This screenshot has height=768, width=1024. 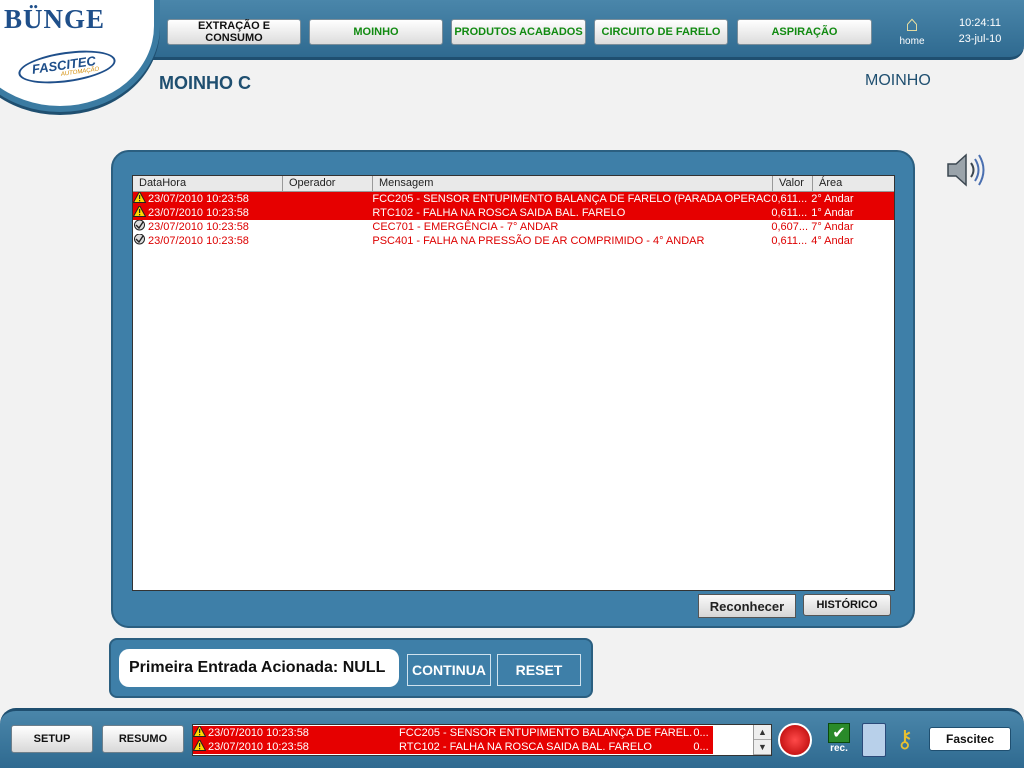 What do you see at coordinates (905, 739) in the screenshot?
I see `keys-icon: ⚷` at bounding box center [905, 739].